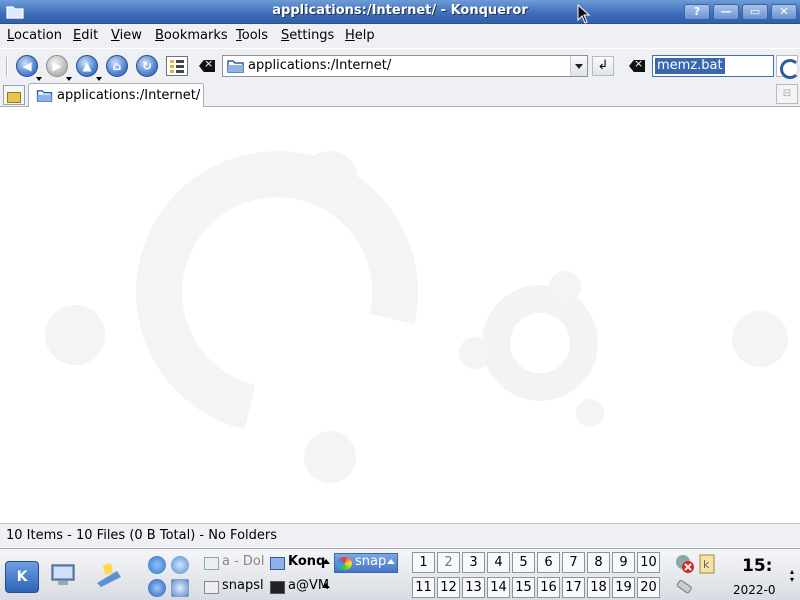 This screenshot has width=800, height=600. I want to click on task-snapshot-active: snap, so click(366, 563).